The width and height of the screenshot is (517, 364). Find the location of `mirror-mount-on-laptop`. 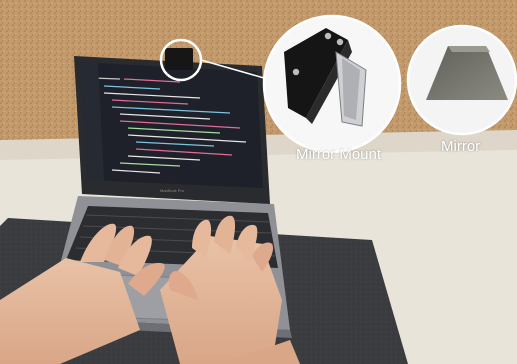

mirror-mount-on-laptop is located at coordinates (179, 59).